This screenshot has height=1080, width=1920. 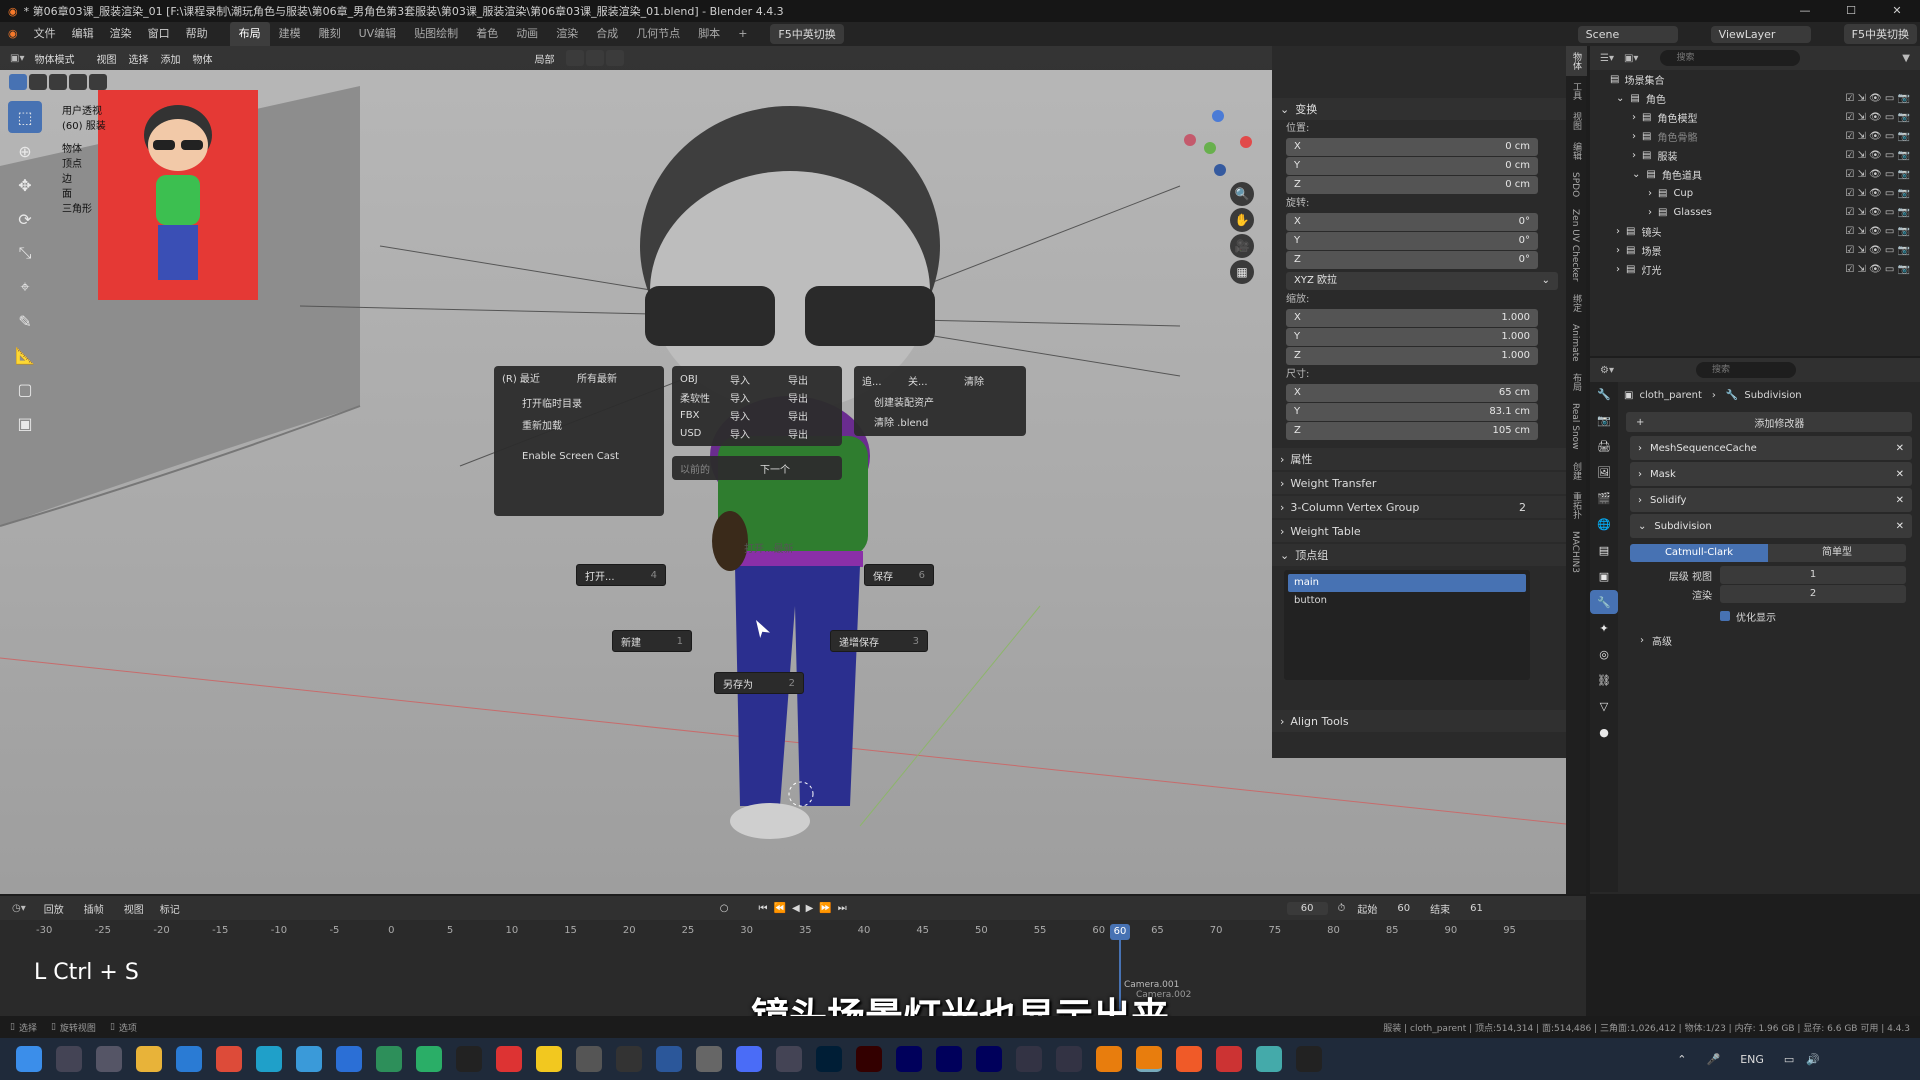 What do you see at coordinates (1419, 507) in the screenshot?
I see `three-column-vg-header: › 3-Column Vertex Group 2` at bounding box center [1419, 507].